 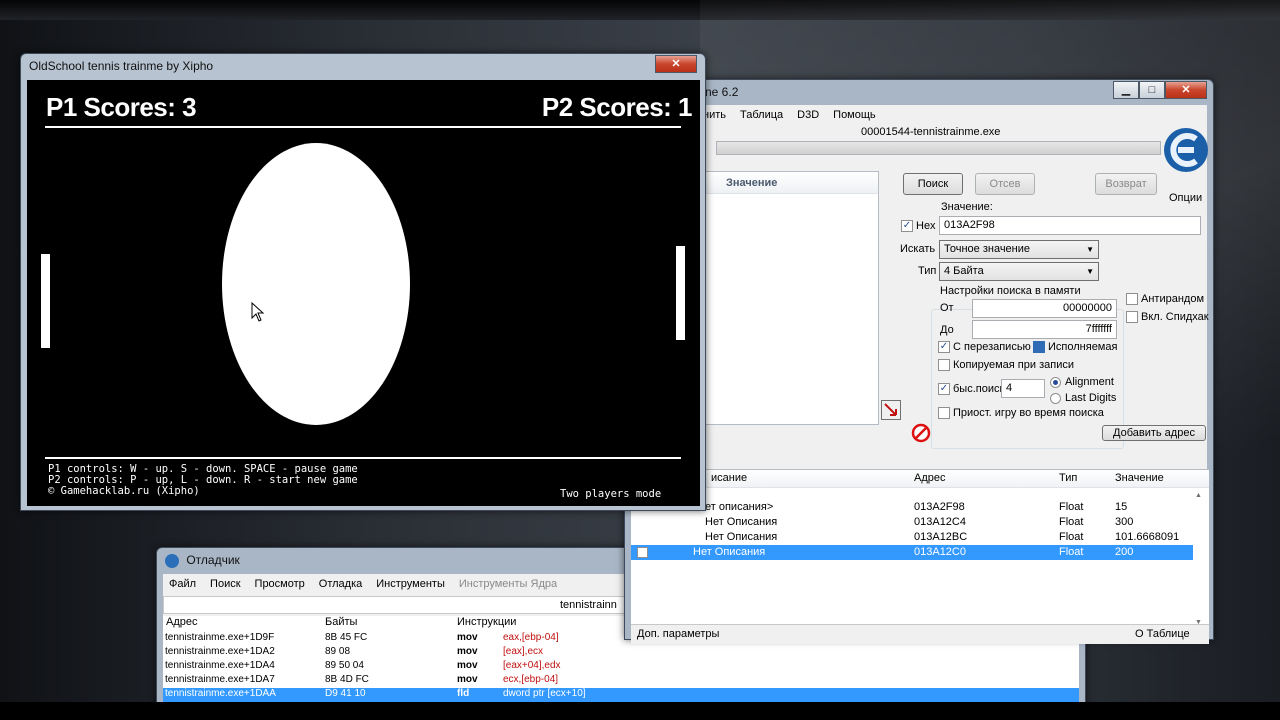 What do you see at coordinates (1132, 317) in the screenshot?
I see `speedhack-checkbox` at bounding box center [1132, 317].